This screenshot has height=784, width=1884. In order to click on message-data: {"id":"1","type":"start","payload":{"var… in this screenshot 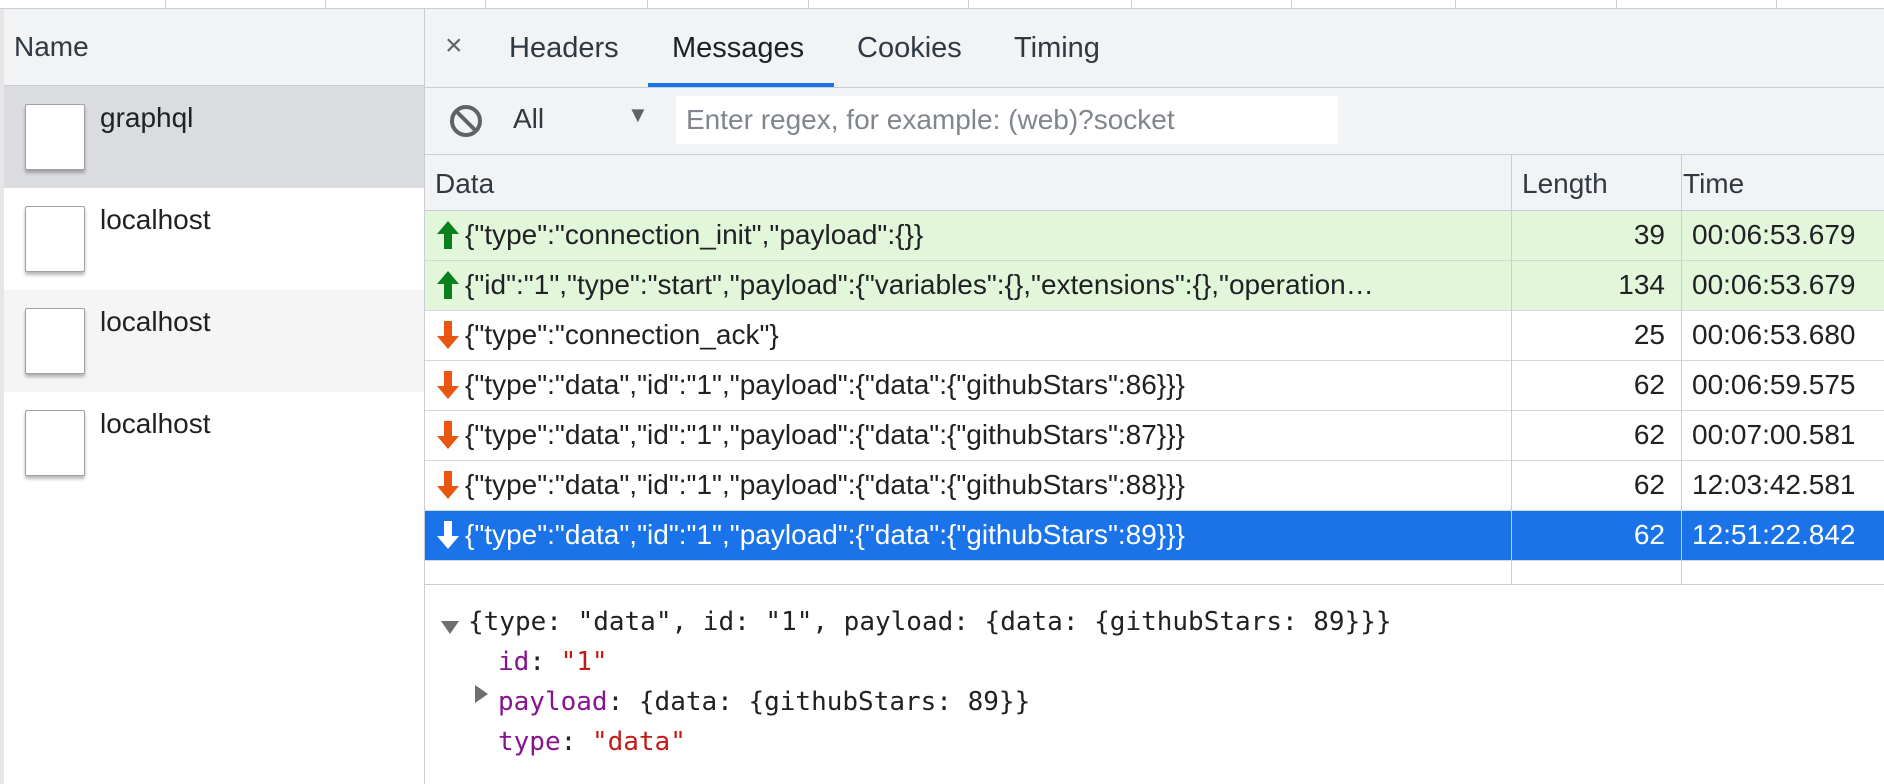, I will do `click(919, 284)`.